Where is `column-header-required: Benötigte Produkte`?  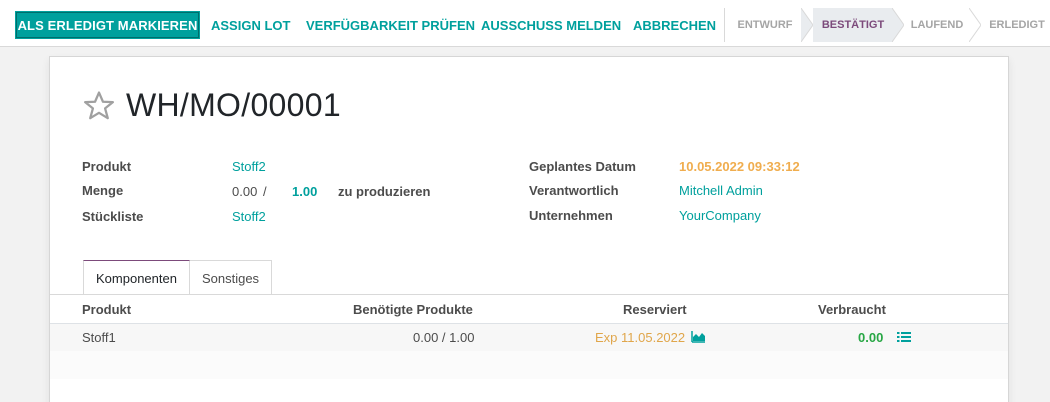
column-header-required: Benötigte Produkte is located at coordinates (413, 309).